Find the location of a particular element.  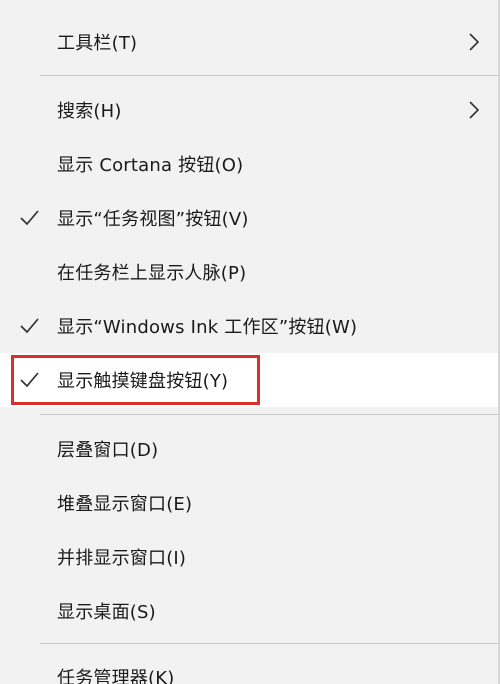

menu-item-toolbars: 工具栏(T) is located at coordinates (249, 42).